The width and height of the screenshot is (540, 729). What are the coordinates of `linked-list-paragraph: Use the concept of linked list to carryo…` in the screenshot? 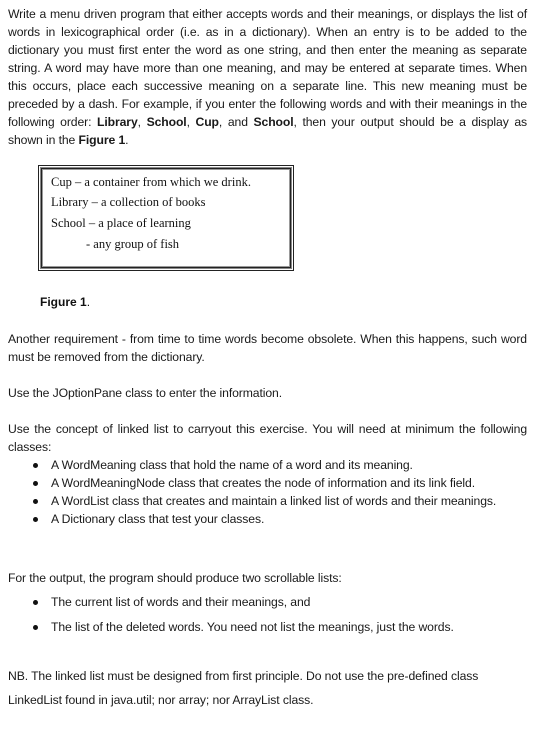 It's located at (267, 438).